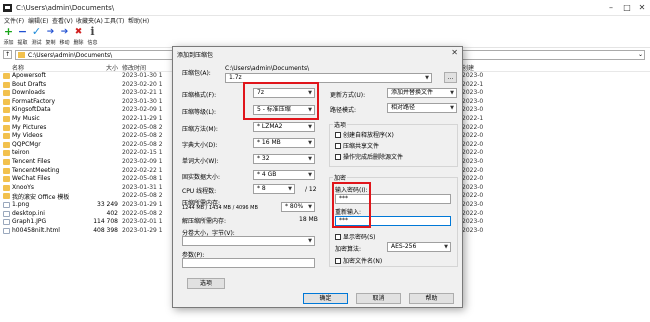 Image resolution: width=650 pixels, height=322 pixels. What do you see at coordinates (90, 188) in the screenshot?
I see `file-row: XnooYs 2023-01-31 1` at bounding box center [90, 188].